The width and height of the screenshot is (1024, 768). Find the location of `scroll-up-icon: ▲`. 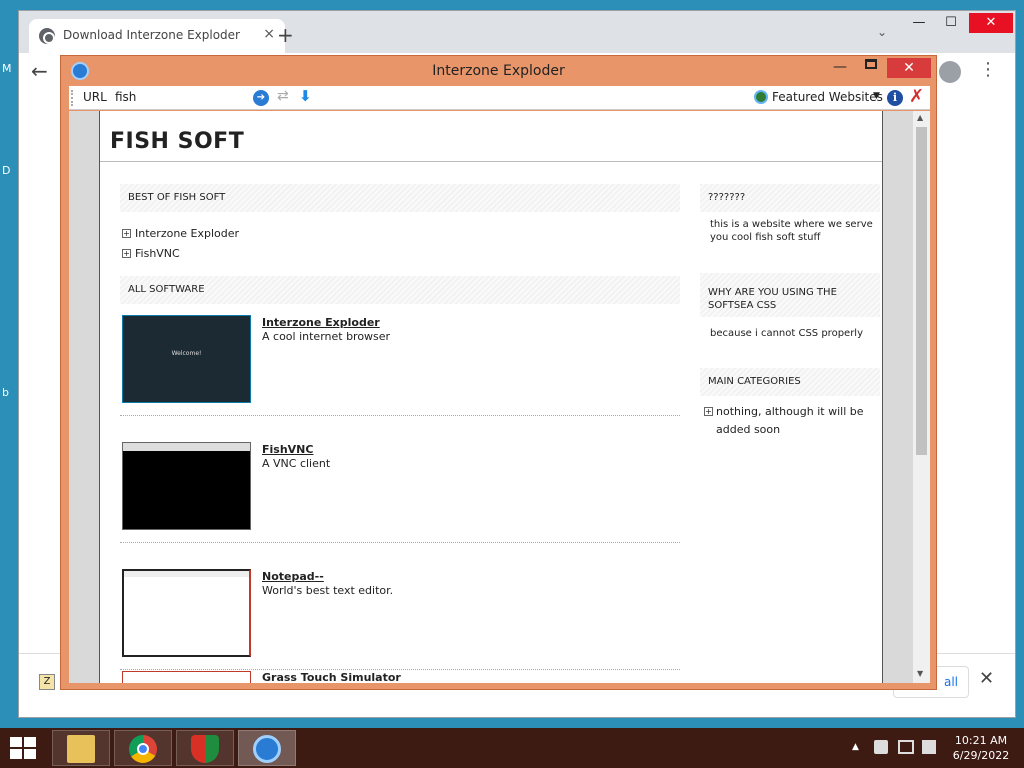

scroll-up-icon: ▲ is located at coordinates (920, 117).